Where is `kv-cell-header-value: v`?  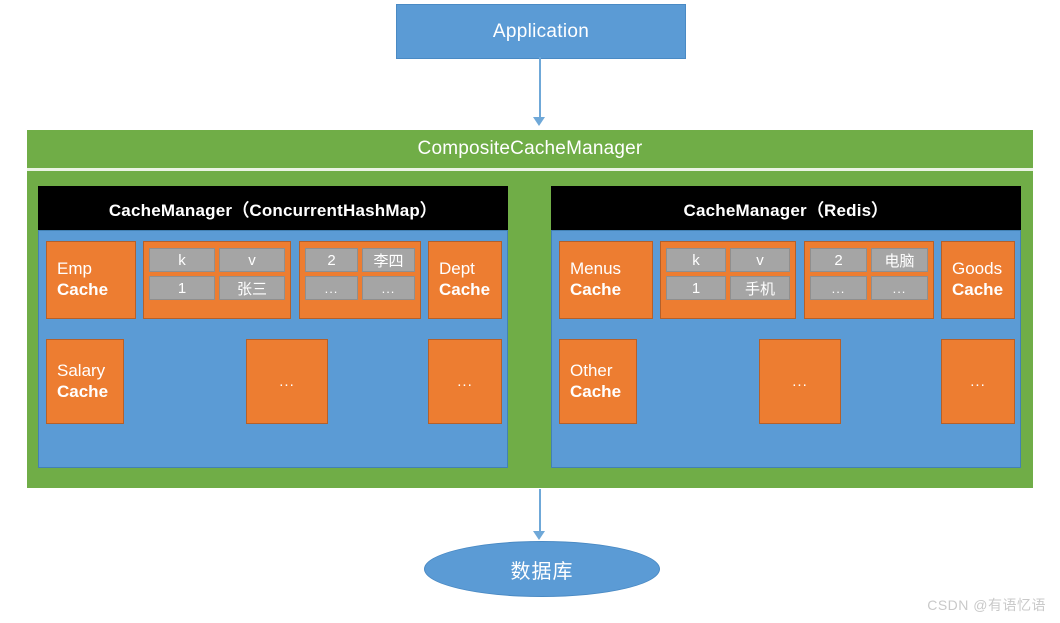 kv-cell-header-value: v is located at coordinates (252, 260).